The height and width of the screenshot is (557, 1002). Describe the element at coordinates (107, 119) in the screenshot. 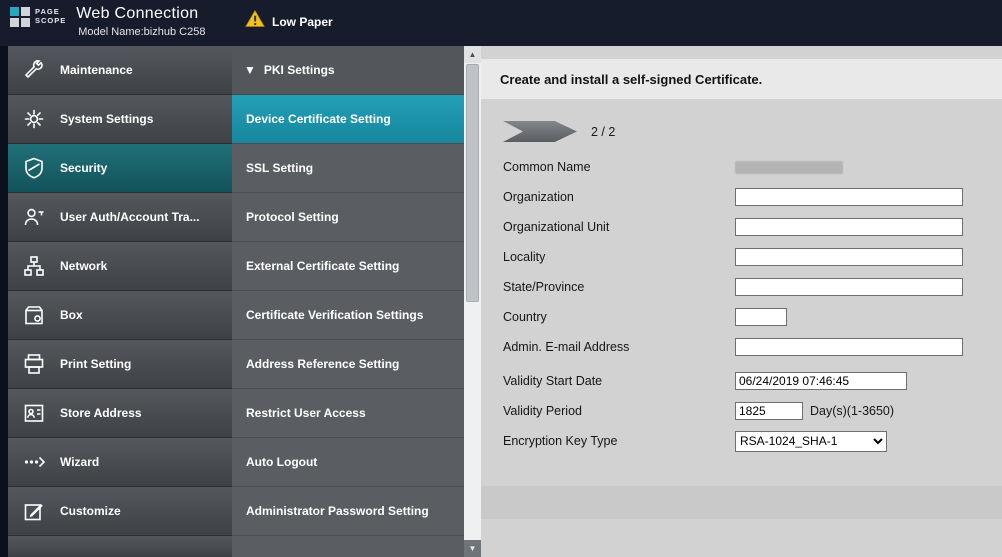

I see `sidebar-item-label: System Settings` at that location.